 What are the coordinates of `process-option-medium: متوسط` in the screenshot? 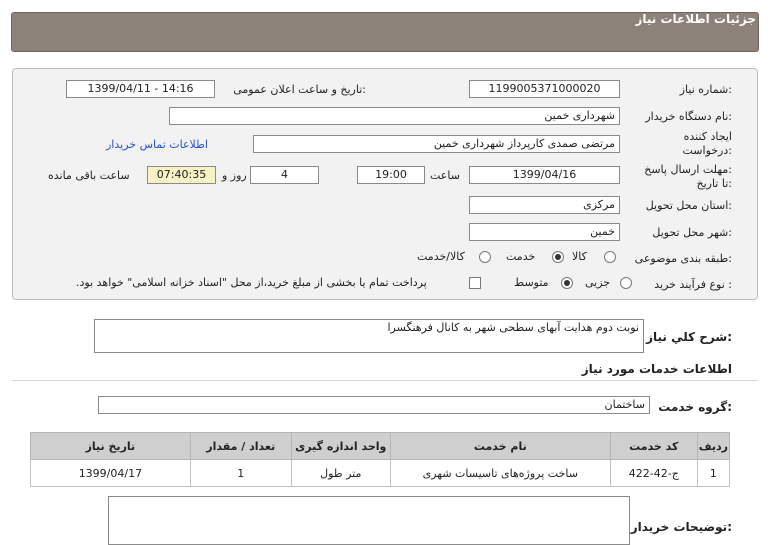 It's located at (531, 282).